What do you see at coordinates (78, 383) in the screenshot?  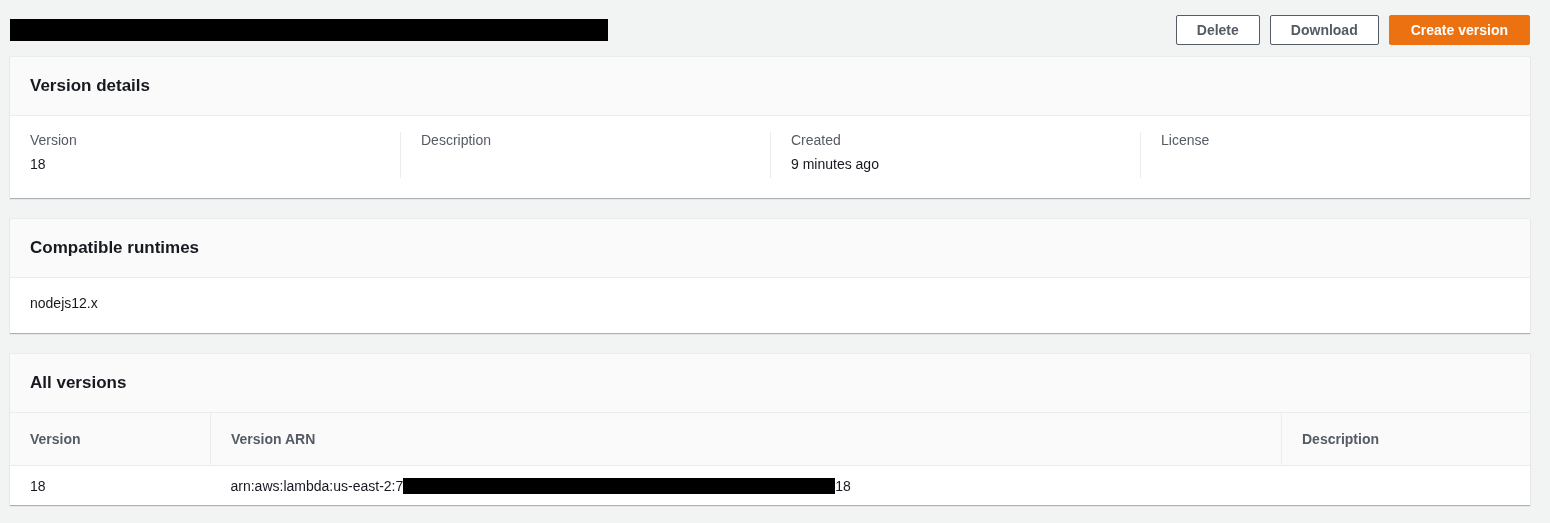 I see `section-title: All versions` at bounding box center [78, 383].